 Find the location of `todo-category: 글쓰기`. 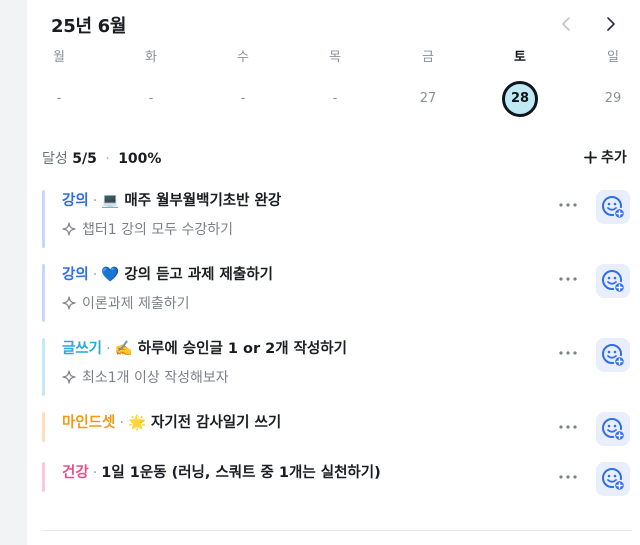

todo-category: 글쓰기 is located at coordinates (82, 349).